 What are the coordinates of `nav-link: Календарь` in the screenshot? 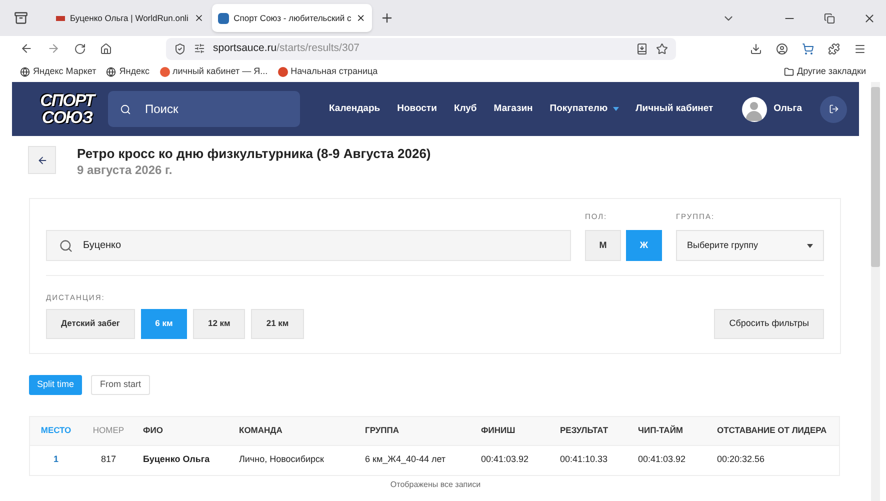 It's located at (354, 109).